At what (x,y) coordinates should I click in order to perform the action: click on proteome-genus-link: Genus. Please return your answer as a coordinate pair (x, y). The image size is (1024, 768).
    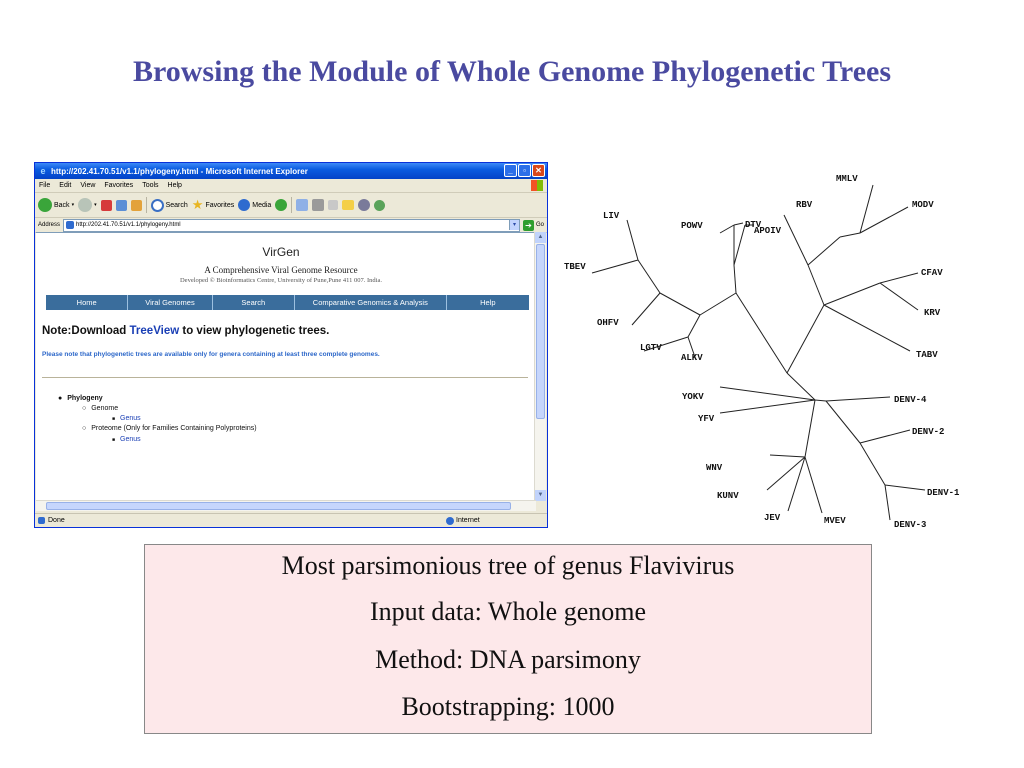
    Looking at the image, I should click on (130, 439).